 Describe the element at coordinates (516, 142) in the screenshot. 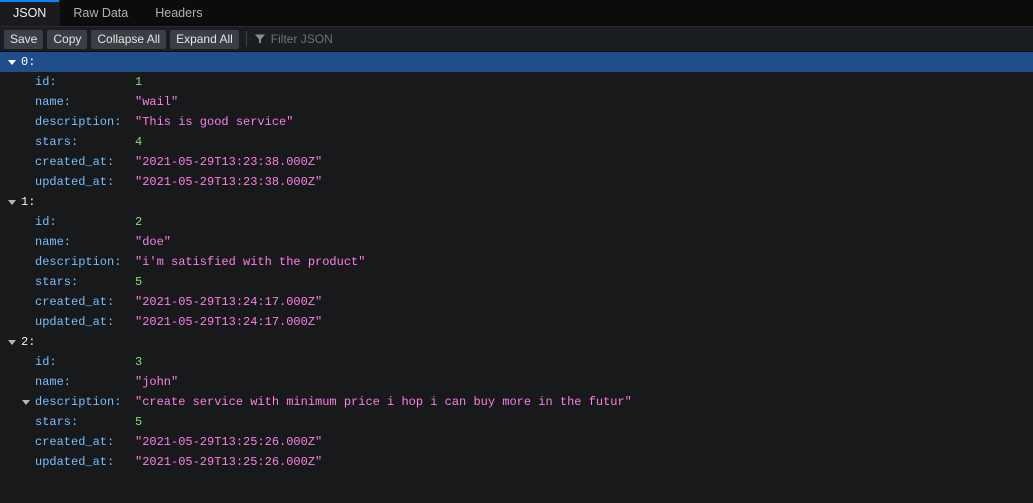

I see `json-property-row: stars: 4` at that location.